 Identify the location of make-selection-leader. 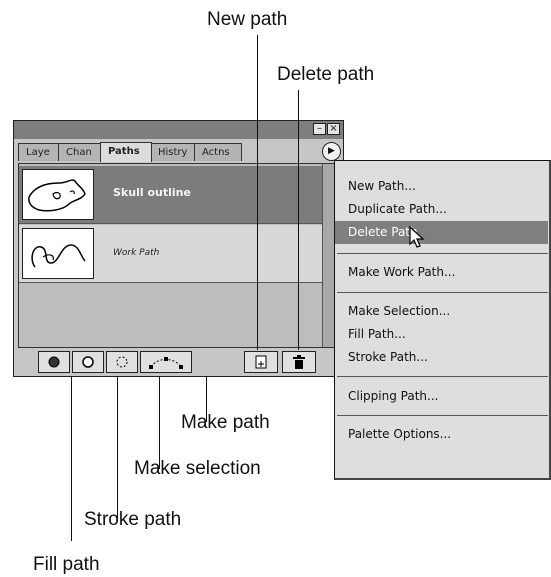
(159, 422).